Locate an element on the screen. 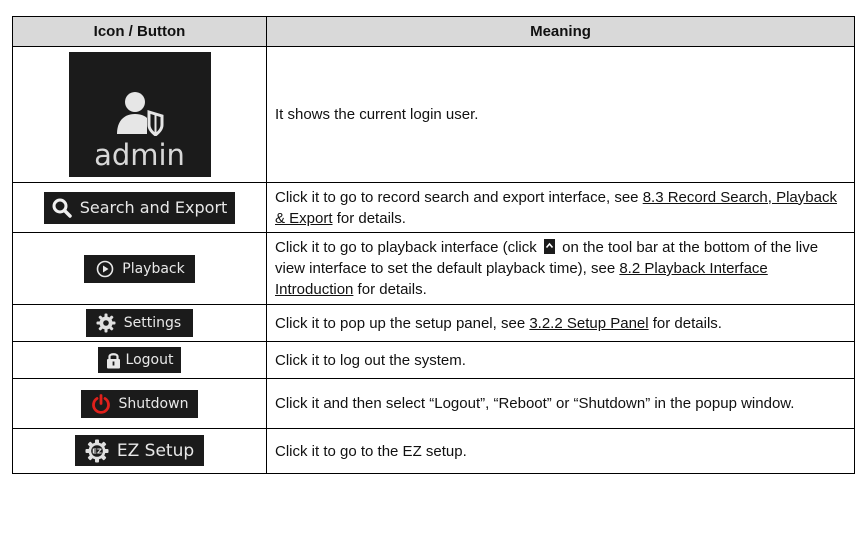 This screenshot has height=552, width=868. admin-user-button: admin is located at coordinates (139, 114).